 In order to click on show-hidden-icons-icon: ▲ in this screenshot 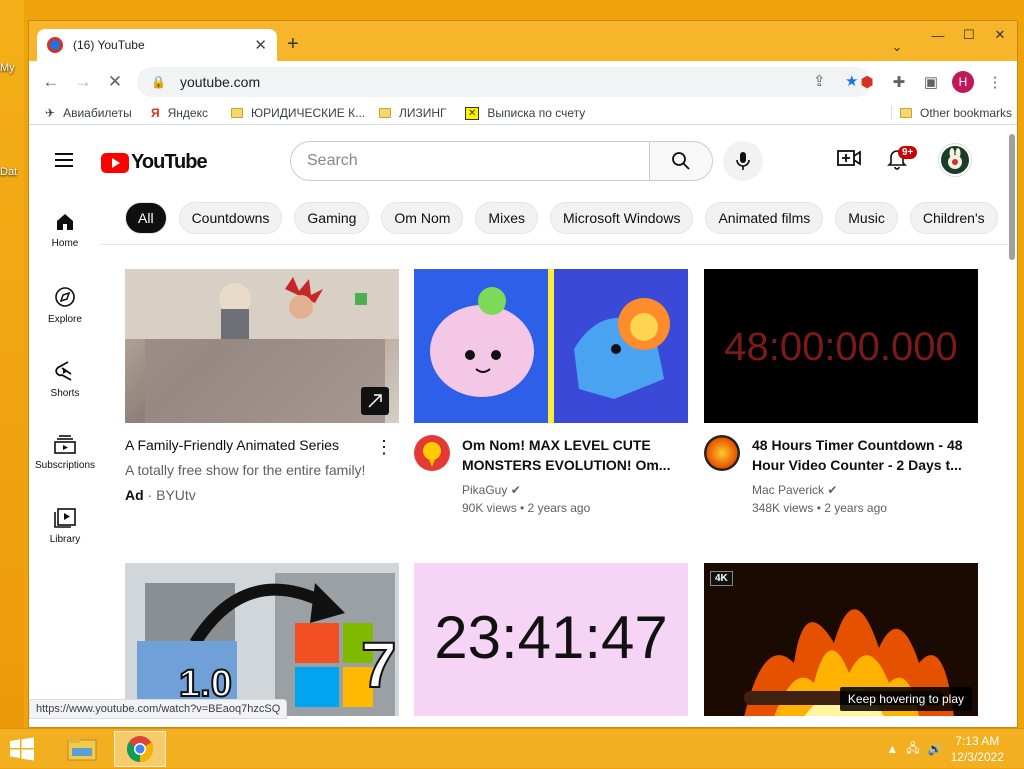, I will do `click(892, 749)`.